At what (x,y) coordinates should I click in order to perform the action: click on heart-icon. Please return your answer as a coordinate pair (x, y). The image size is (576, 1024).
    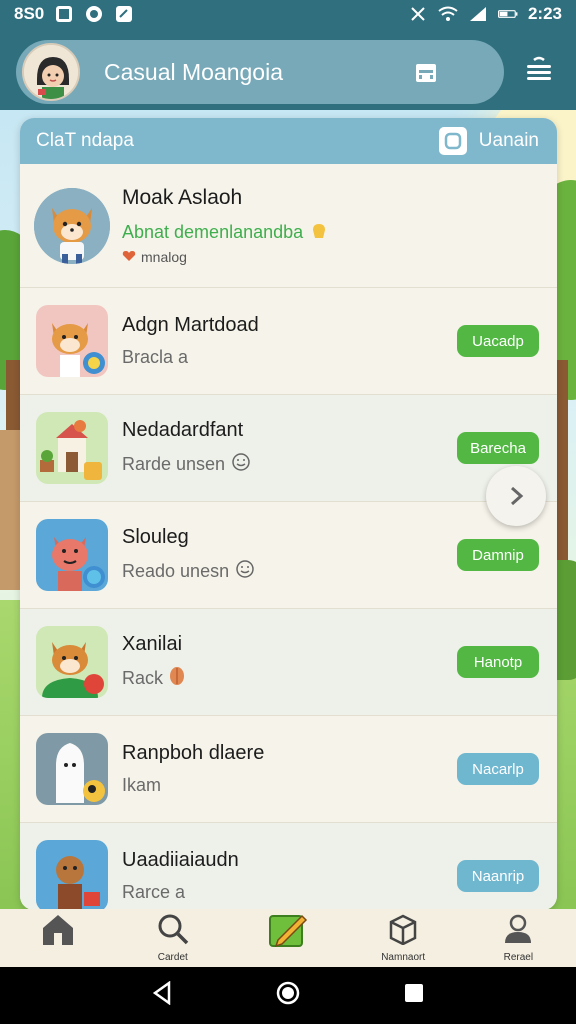
    Looking at the image, I should click on (129, 257).